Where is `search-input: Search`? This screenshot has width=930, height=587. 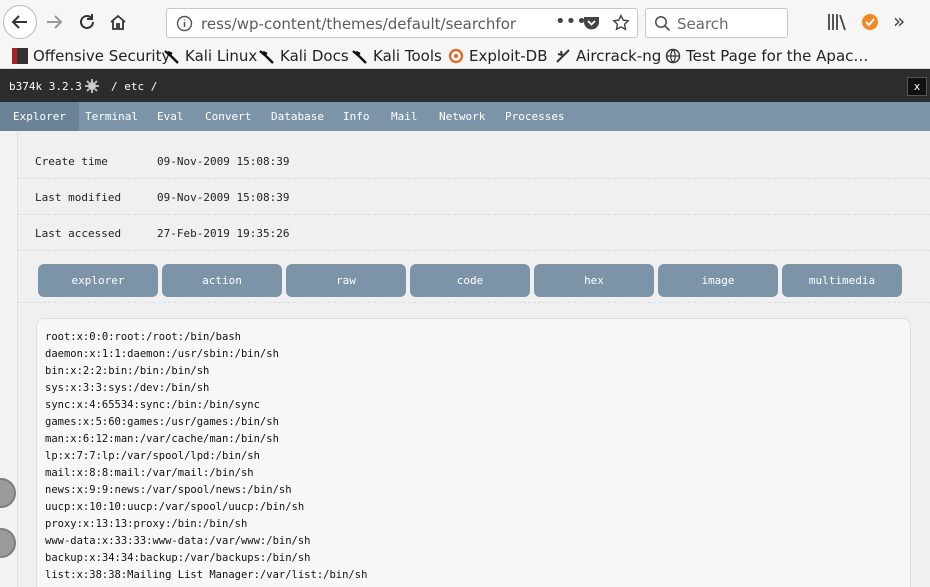
search-input: Search is located at coordinates (716, 23).